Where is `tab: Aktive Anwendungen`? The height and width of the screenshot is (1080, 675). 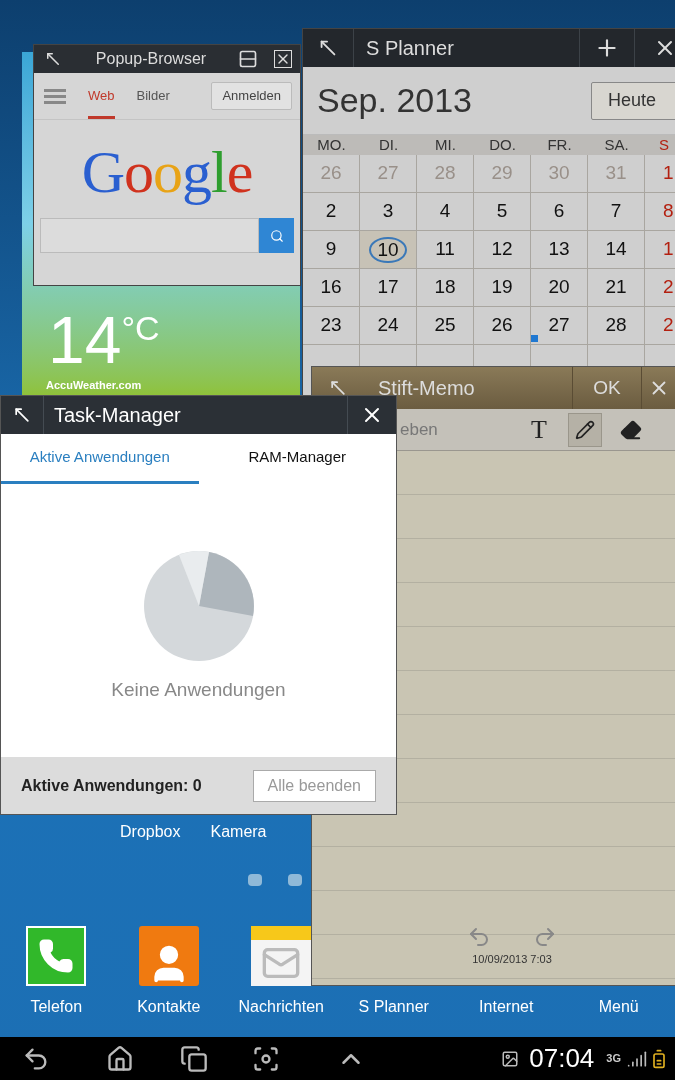
tab: Aktive Anwendungen is located at coordinates (100, 459).